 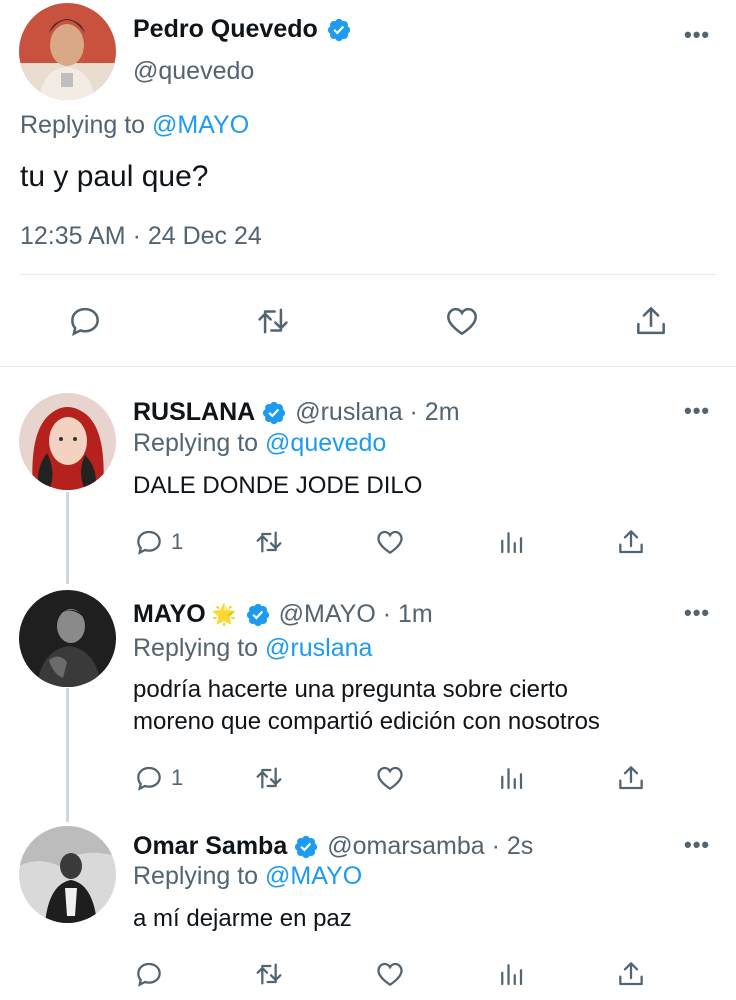 What do you see at coordinates (141, 236) in the screenshot?
I see `tweet-timestamp: 12:35 AM · 24 Dec 24` at bounding box center [141, 236].